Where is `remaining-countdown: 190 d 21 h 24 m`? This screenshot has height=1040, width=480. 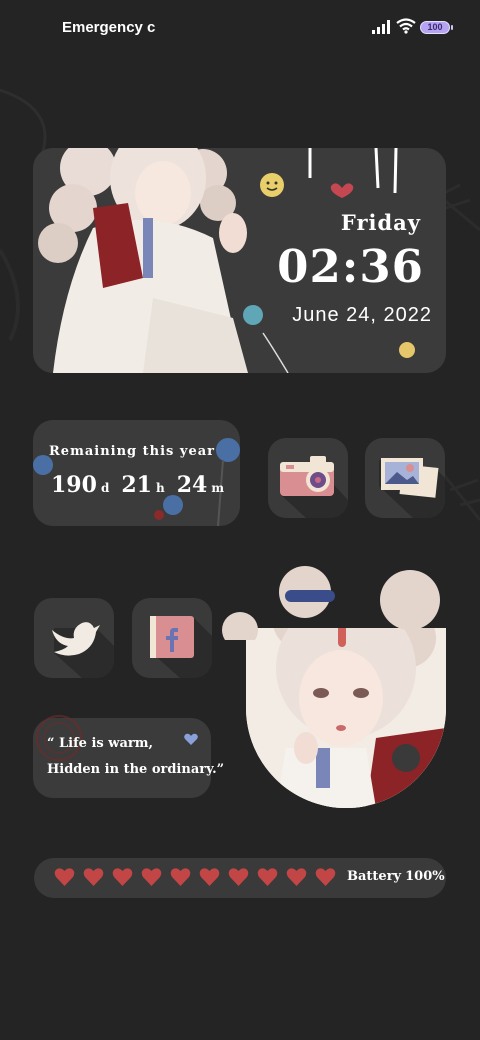 remaining-countdown: 190 d 21 h 24 m is located at coordinates (137, 485).